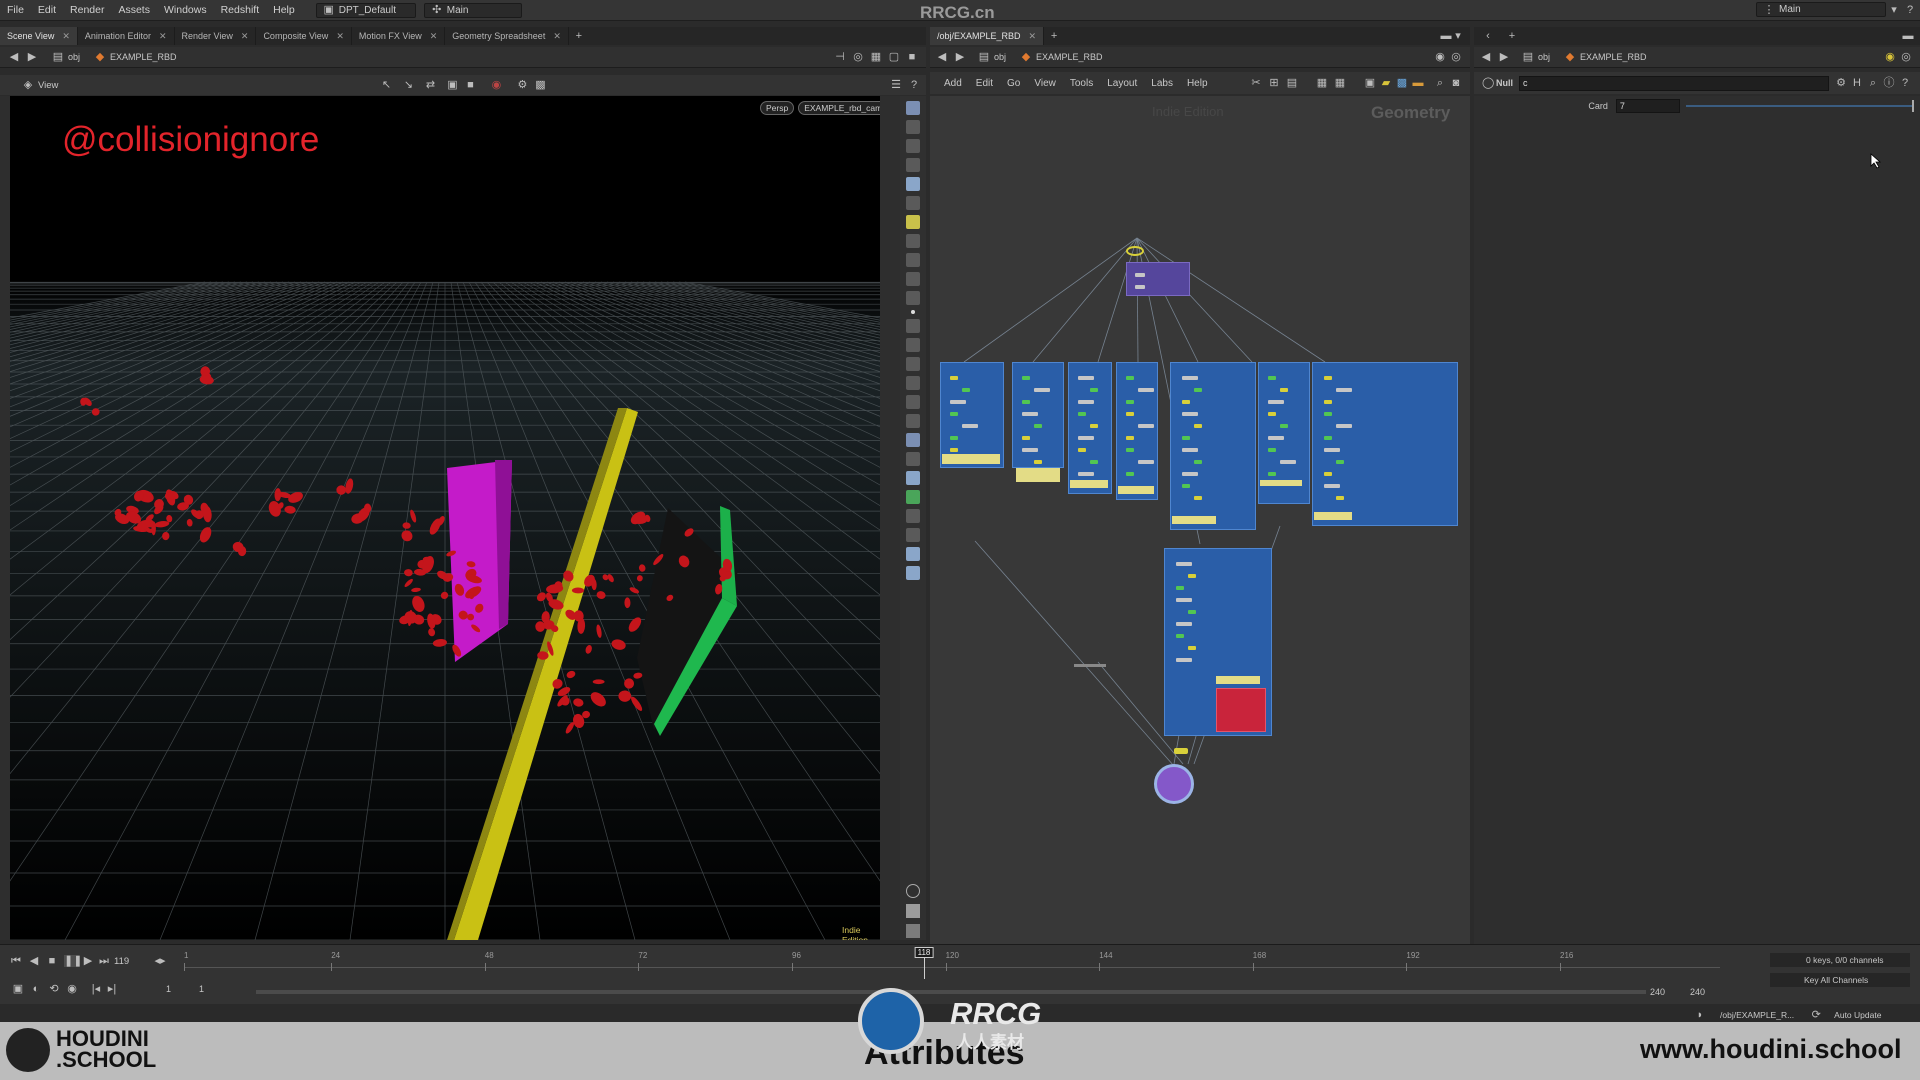 The width and height of the screenshot is (1920, 1080). What do you see at coordinates (913, 497) in the screenshot?
I see `geometry-icon` at bounding box center [913, 497].